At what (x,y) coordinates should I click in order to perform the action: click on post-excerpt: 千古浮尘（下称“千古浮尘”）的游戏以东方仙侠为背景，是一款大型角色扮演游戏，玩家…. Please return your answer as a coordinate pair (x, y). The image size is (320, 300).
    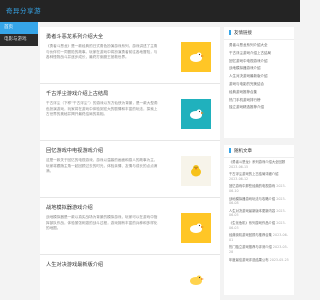
    Looking at the image, I should click on (102, 109).